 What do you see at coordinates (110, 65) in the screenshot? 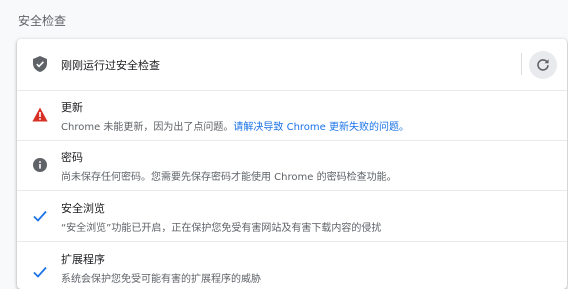
I see `safety-check-status: 刚刚运行过安全检查` at bounding box center [110, 65].